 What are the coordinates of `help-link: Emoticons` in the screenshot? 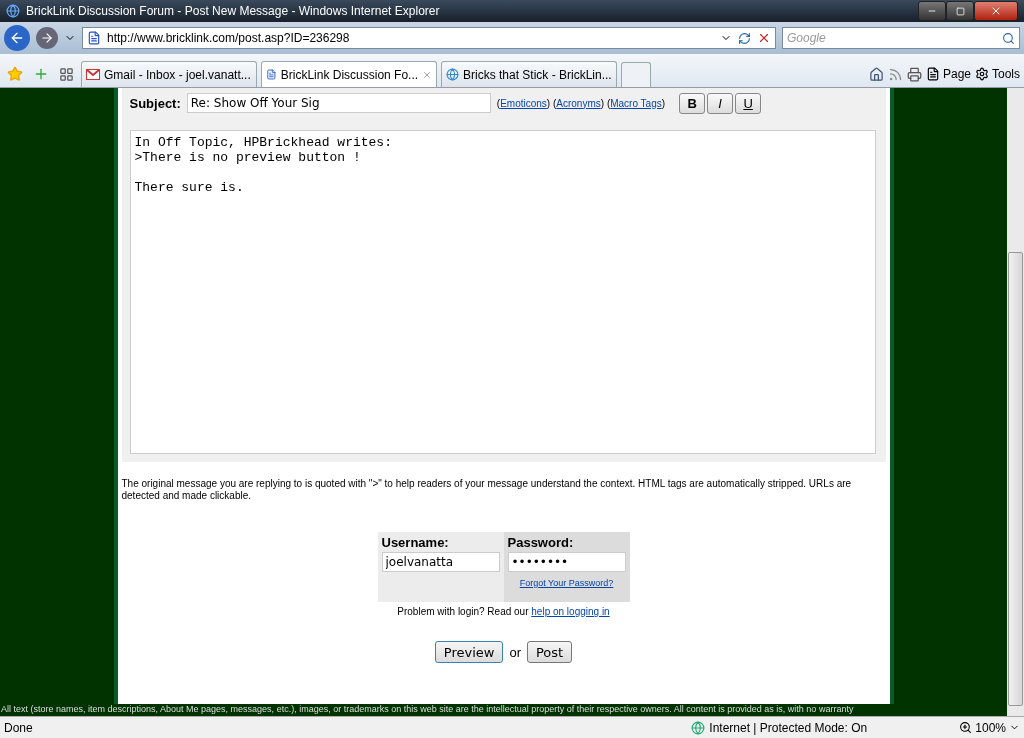 It's located at (523, 103).